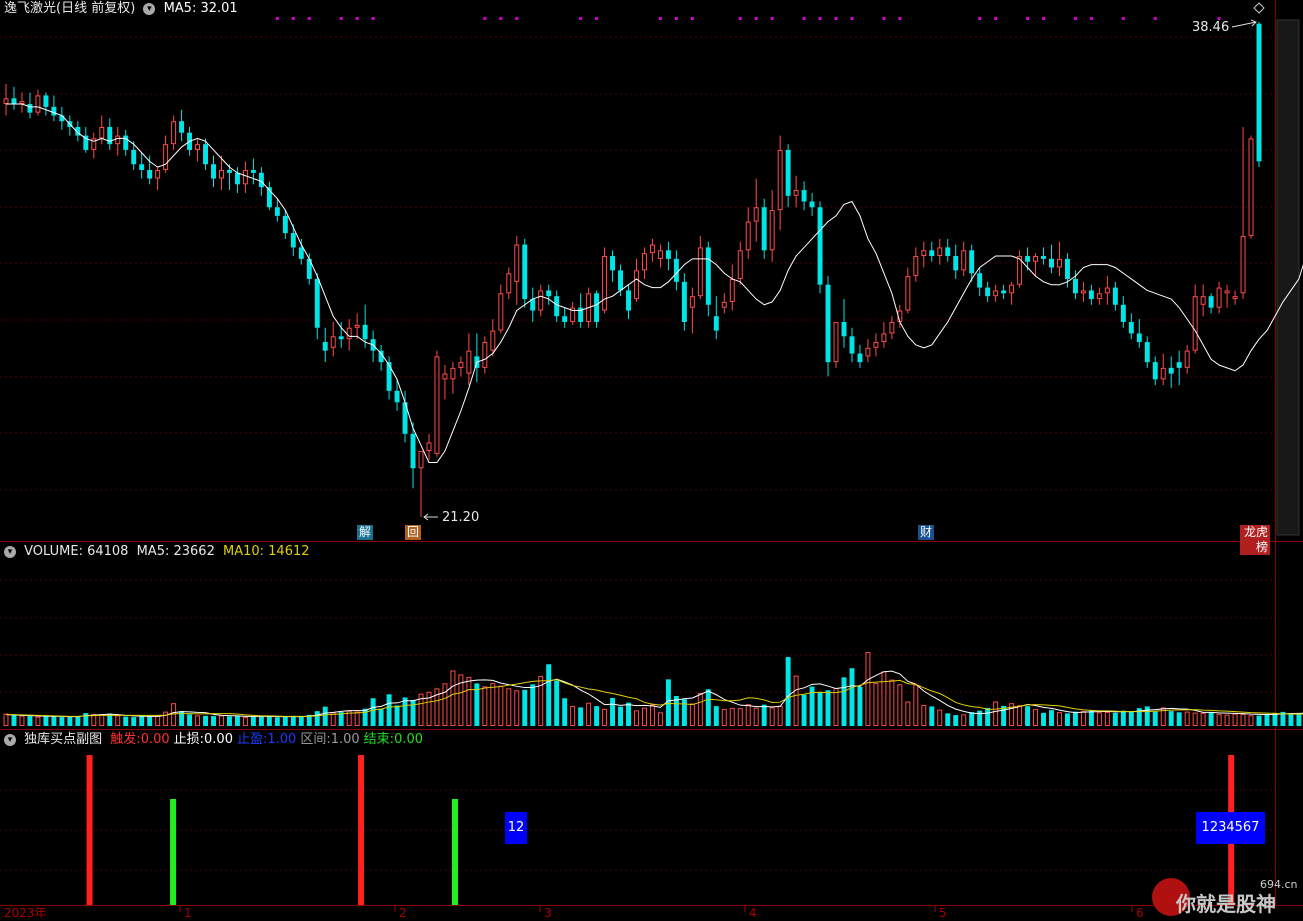 The image size is (1303, 921). I want to click on indicator-key-0: 触发:, so click(125, 739).